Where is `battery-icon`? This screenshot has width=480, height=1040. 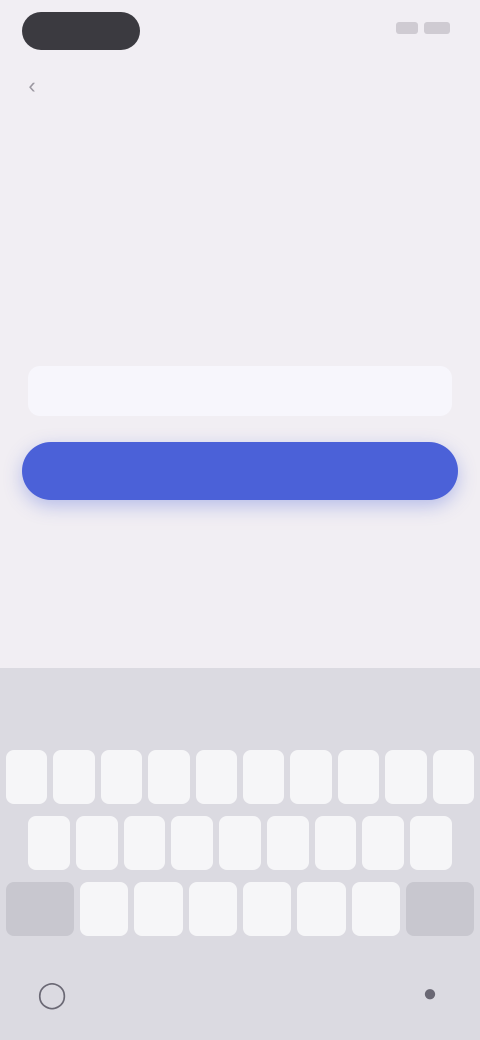 battery-icon is located at coordinates (437, 28).